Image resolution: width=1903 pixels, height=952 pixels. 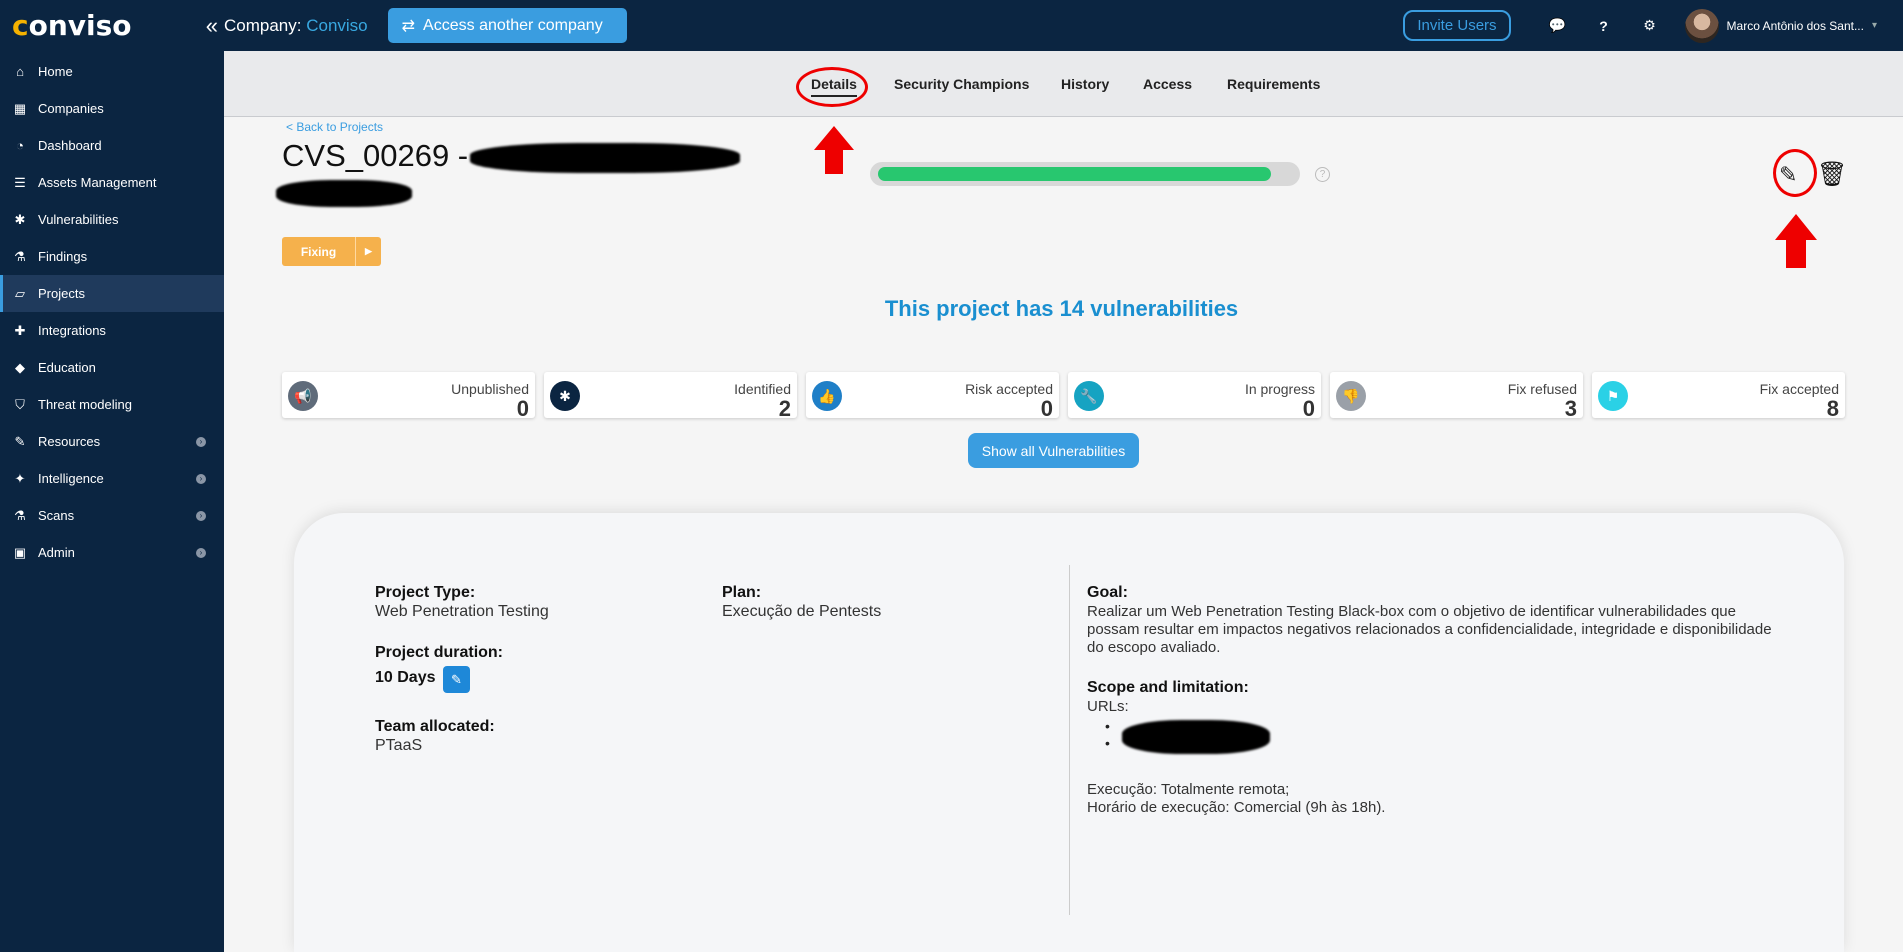 What do you see at coordinates (1832, 174) in the screenshot?
I see `trash-icon: 🗑` at bounding box center [1832, 174].